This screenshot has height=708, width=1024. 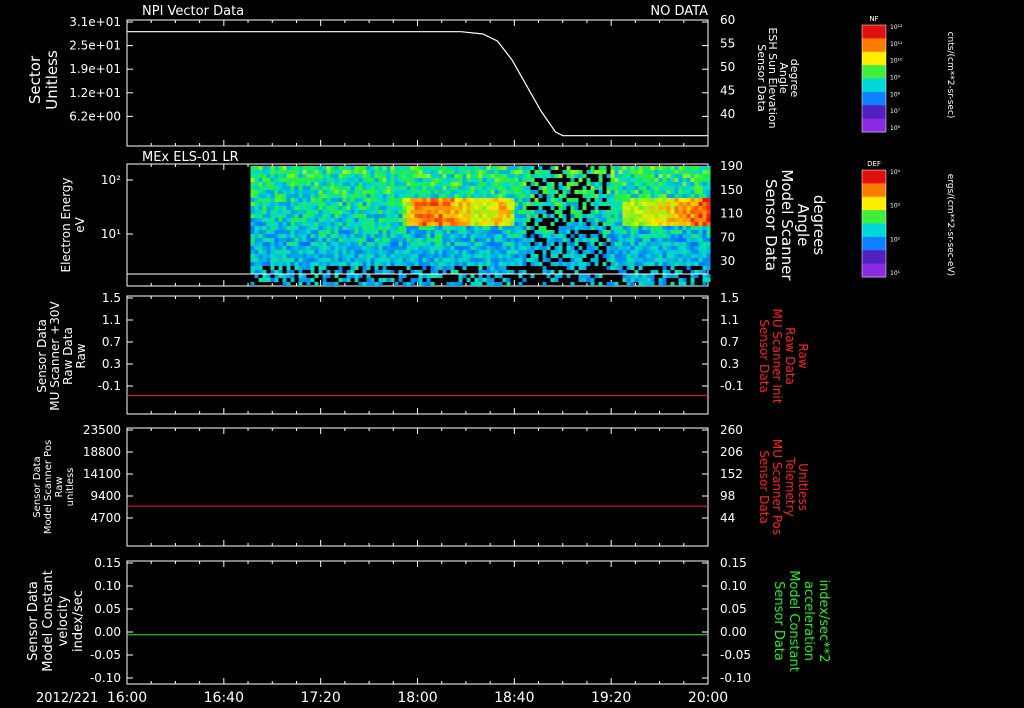 What do you see at coordinates (731, 166) in the screenshot?
I see `y-tick-label-right: 190` at bounding box center [731, 166].